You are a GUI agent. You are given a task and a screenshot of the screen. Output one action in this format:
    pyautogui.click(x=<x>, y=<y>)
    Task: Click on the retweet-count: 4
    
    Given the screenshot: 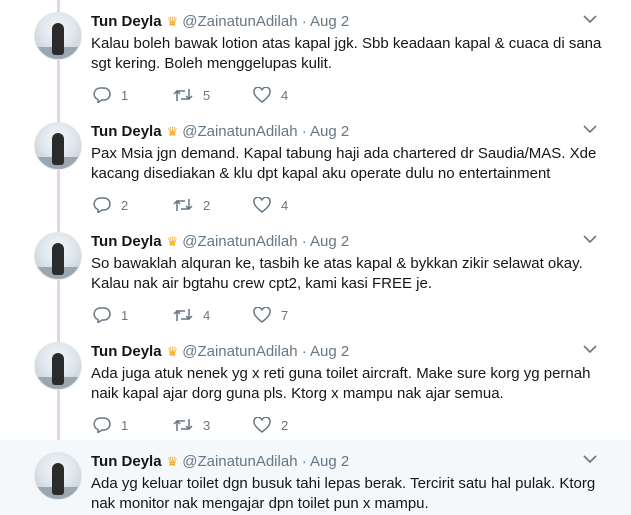 What is the action you would take?
    pyautogui.click(x=207, y=315)
    